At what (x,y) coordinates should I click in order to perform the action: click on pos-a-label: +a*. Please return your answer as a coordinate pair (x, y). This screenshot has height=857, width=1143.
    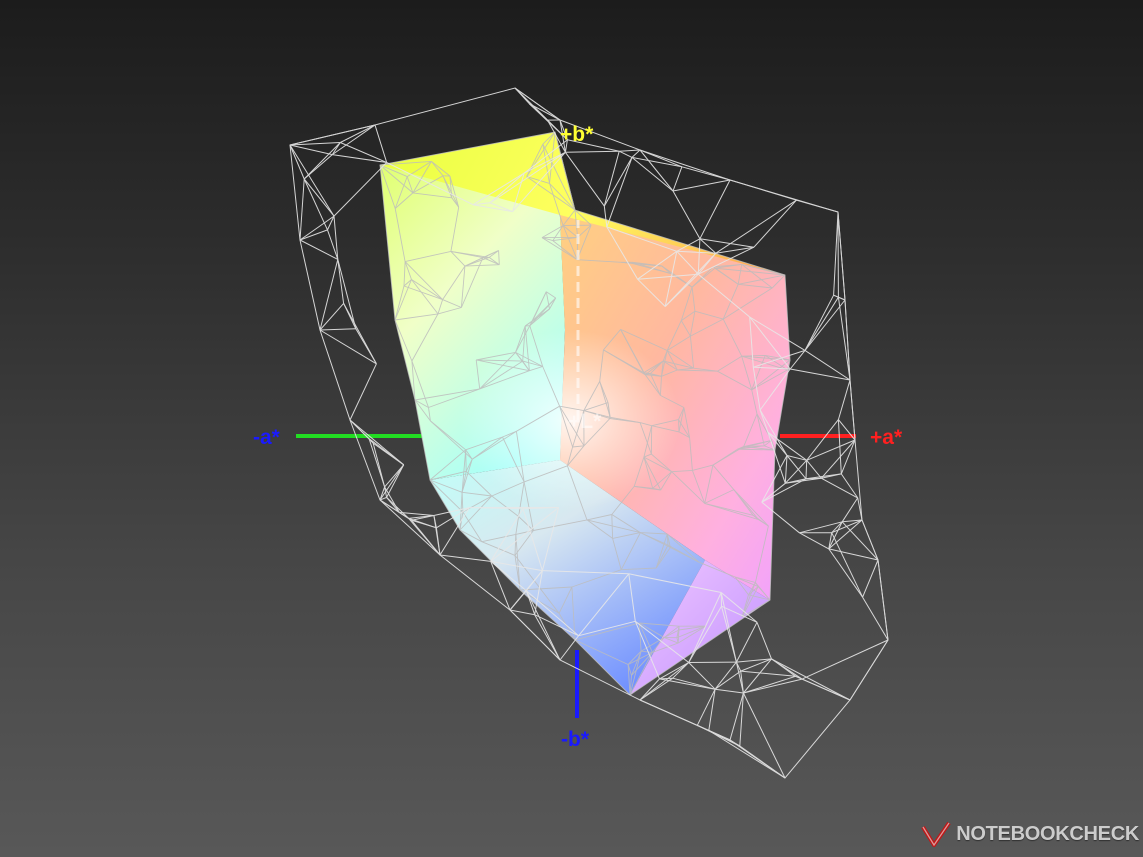
    Looking at the image, I should click on (886, 437).